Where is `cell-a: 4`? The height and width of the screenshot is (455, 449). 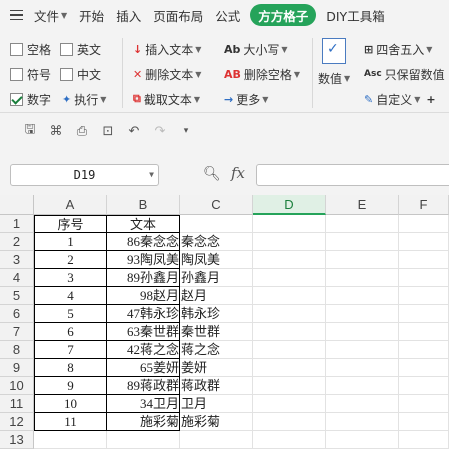 cell-a: 4 is located at coordinates (70, 296).